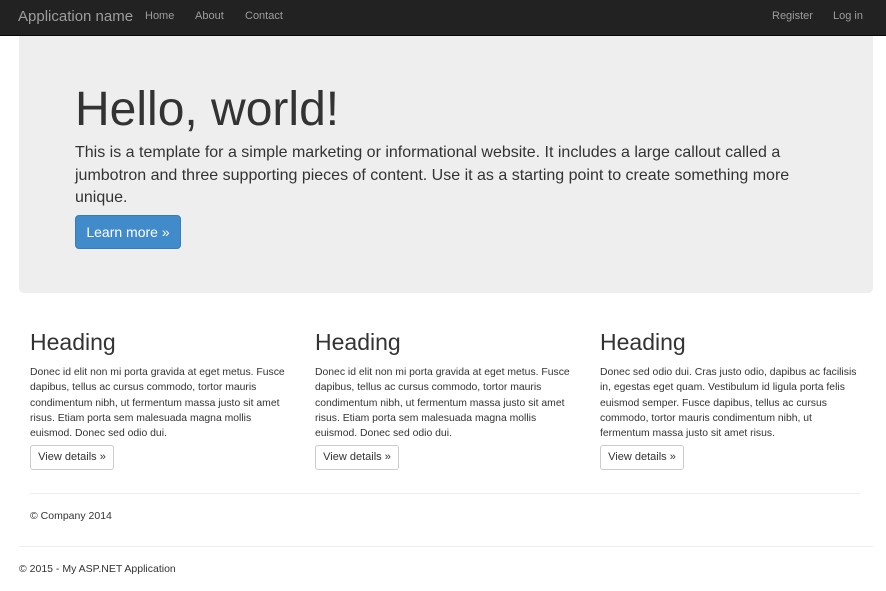 The height and width of the screenshot is (591, 886). Describe the element at coordinates (357, 457) in the screenshot. I see `view-details-button-2: View details »` at that location.